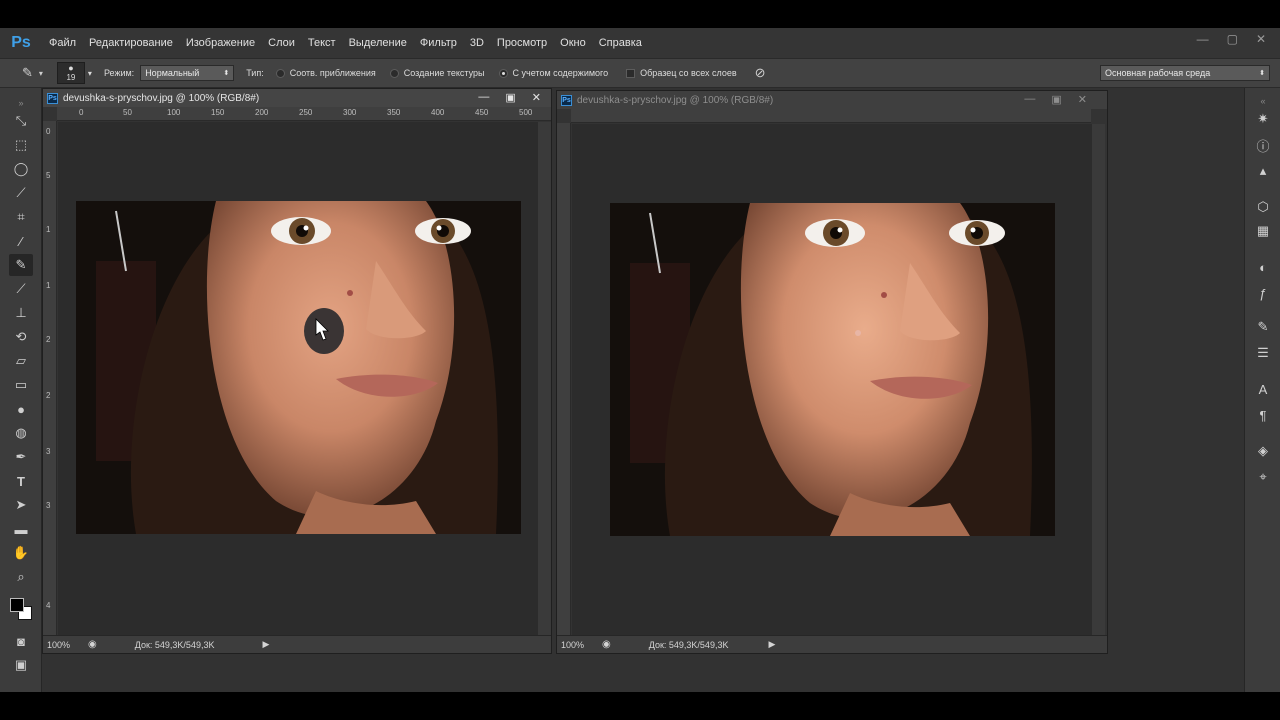  Describe the element at coordinates (21, 121) in the screenshot. I see `move-icon: ⤡` at that location.